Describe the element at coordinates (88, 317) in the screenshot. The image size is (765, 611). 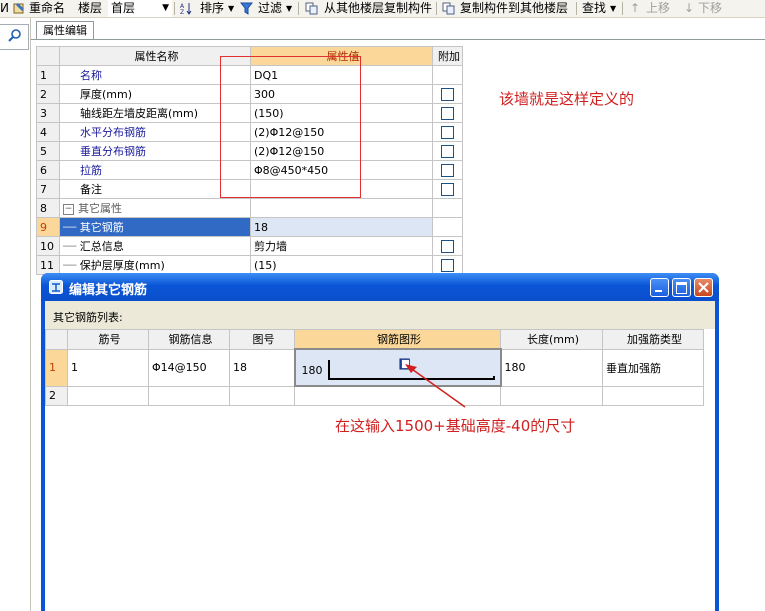
I see `rebar-list-label: 其它钢筋列表:` at that location.